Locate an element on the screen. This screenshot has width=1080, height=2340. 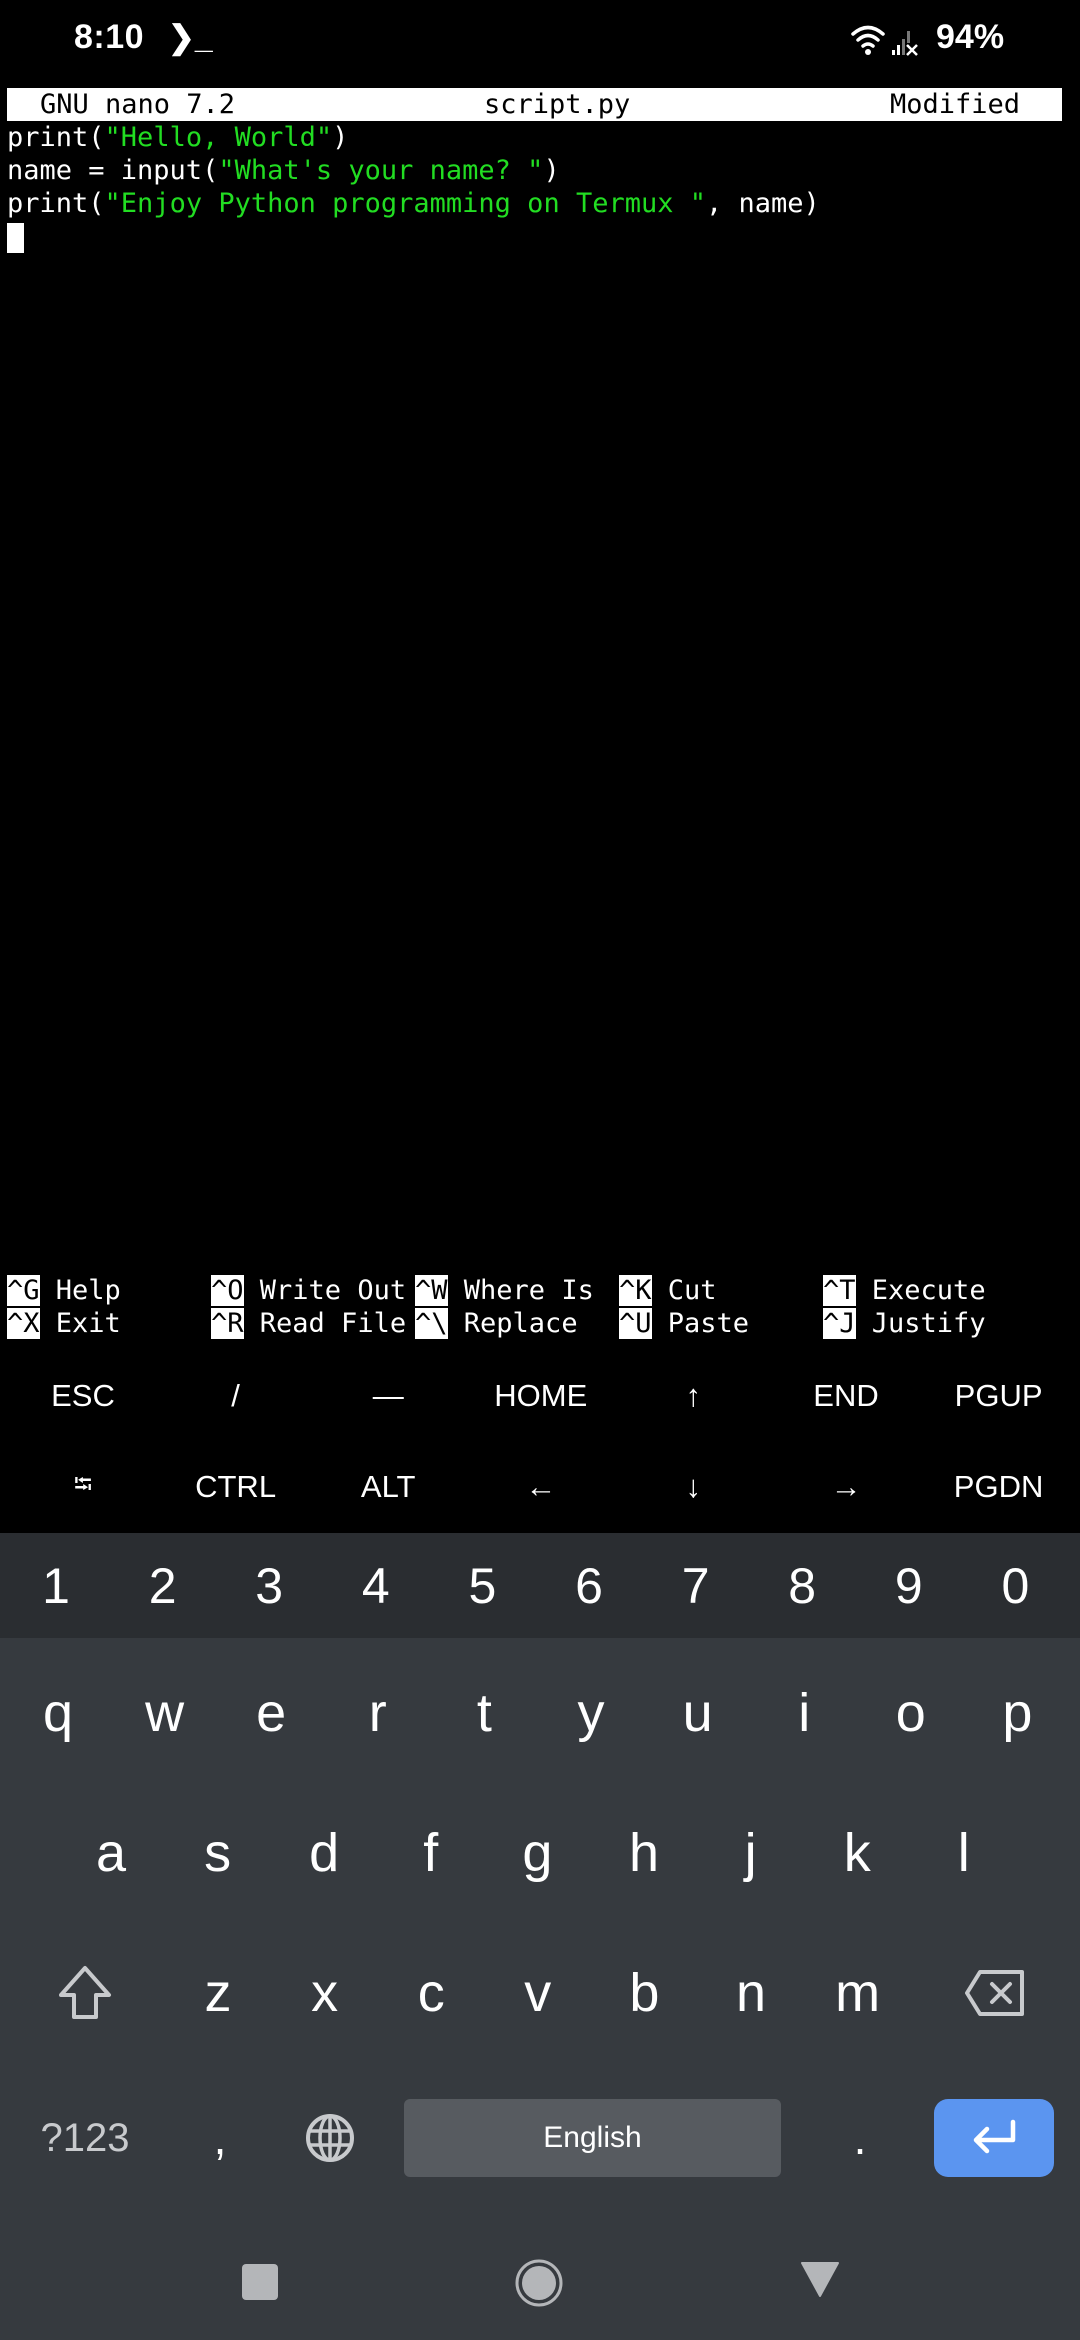
key-p: p is located at coordinates (1017, 1713).